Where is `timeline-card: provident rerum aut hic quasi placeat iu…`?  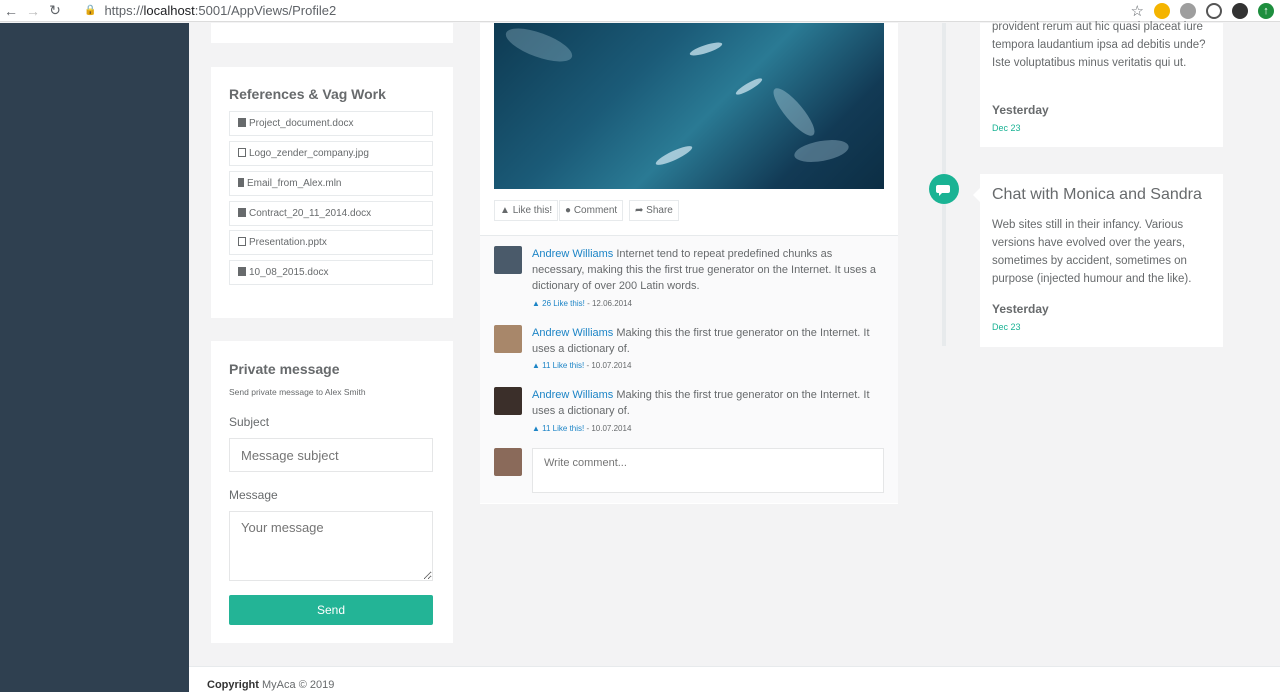
timeline-card: provident rerum aut hic quasi placeat iu… is located at coordinates (1101, 84).